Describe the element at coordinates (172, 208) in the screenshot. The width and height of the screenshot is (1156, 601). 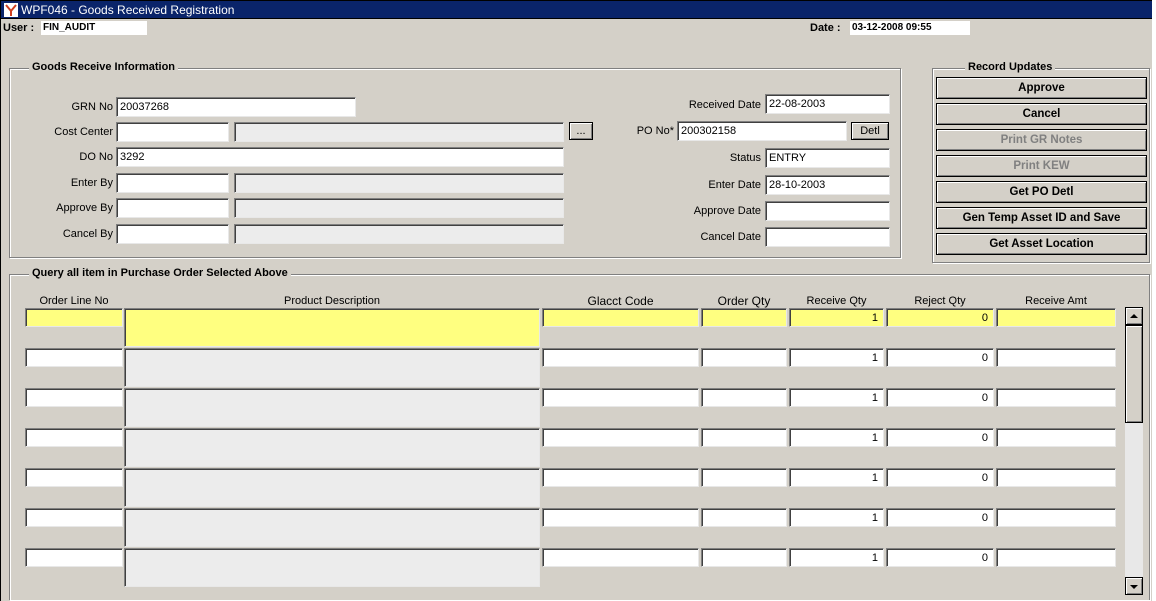
I see `approve-by-code-field` at that location.